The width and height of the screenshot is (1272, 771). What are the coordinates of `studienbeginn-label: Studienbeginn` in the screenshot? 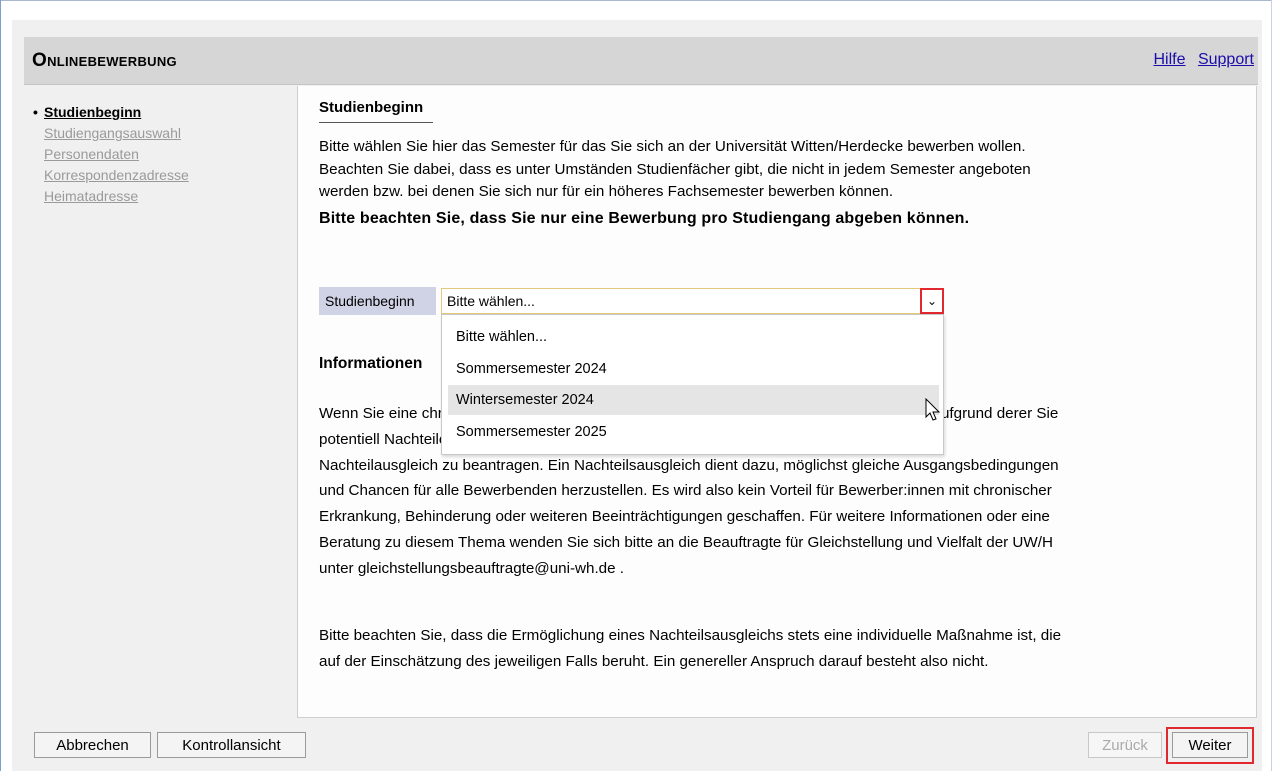 It's located at (377, 301).